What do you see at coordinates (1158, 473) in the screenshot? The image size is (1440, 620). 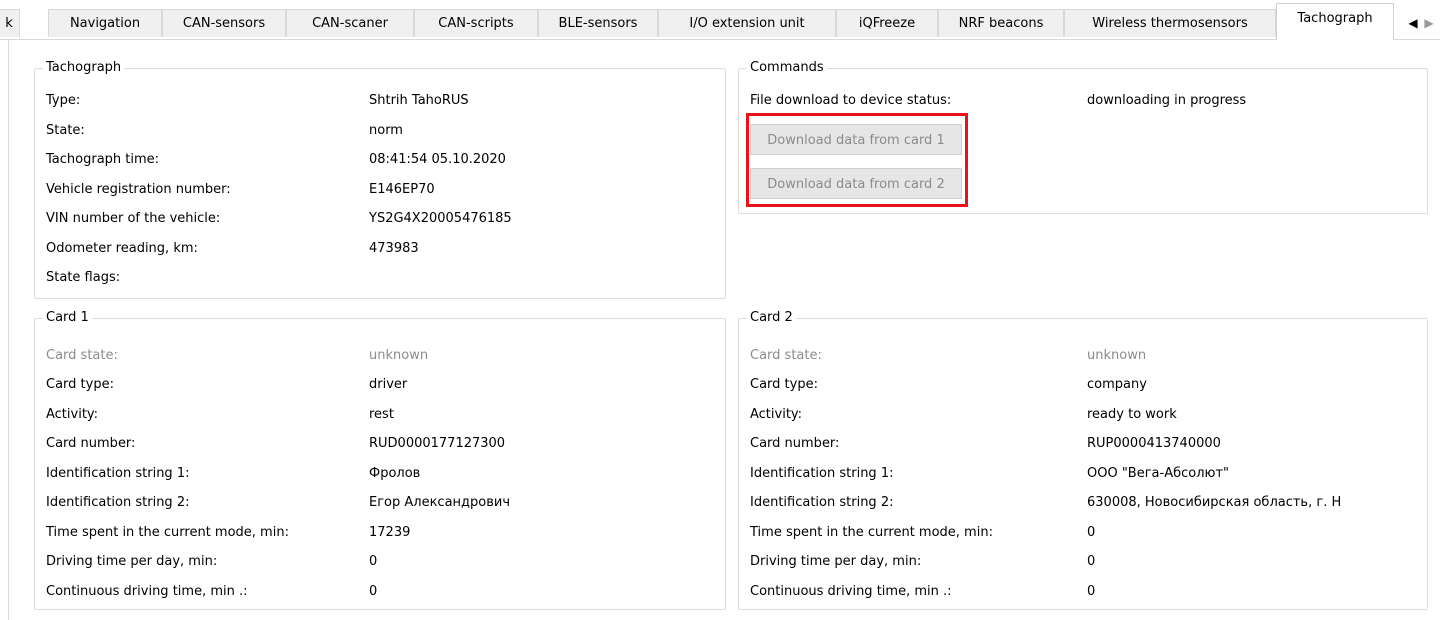 I see `card2-id-string1-value: ООО "Вега-Абсолют"` at bounding box center [1158, 473].